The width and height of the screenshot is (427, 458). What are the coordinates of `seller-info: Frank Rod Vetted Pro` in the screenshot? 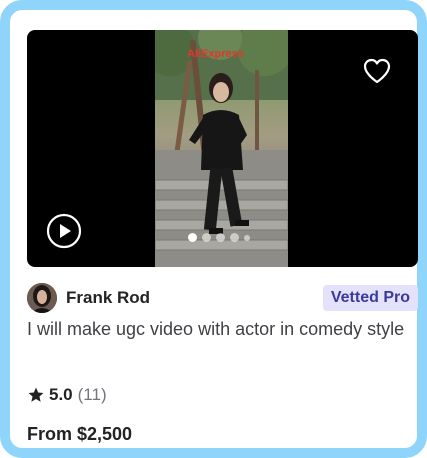 It's located at (222, 298).